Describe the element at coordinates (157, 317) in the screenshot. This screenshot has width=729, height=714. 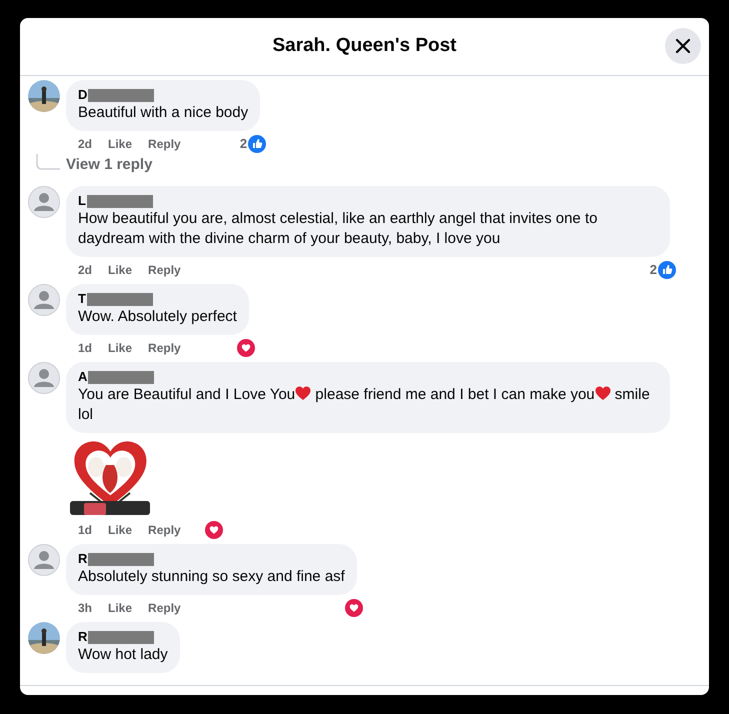
I see `comment-text: Wow. Absolutely perfect` at that location.